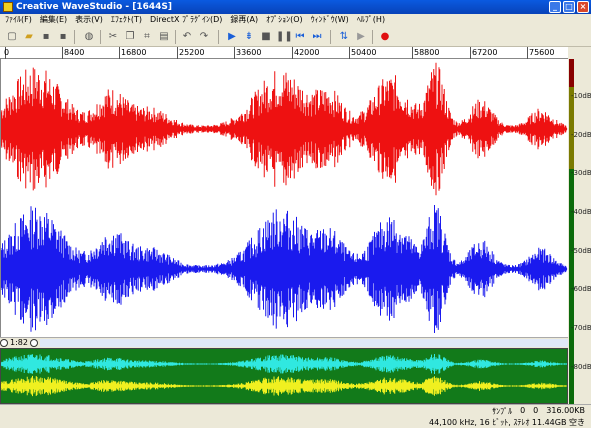  I want to click on overview-left-waveform, so click(284, 364).